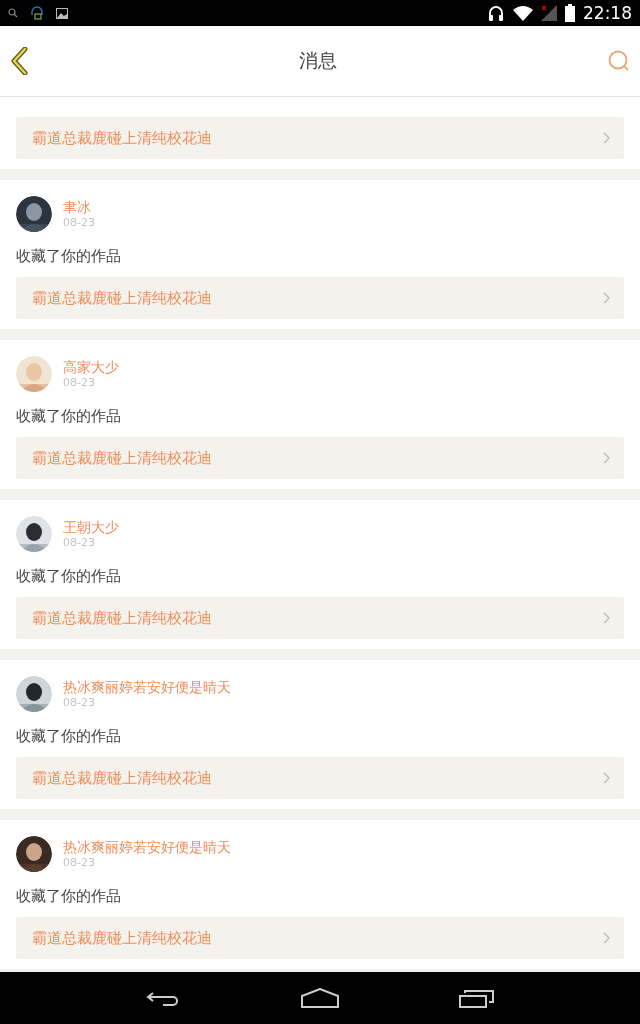  Describe the element at coordinates (607, 13) in the screenshot. I see `status-time: 22:18` at that location.